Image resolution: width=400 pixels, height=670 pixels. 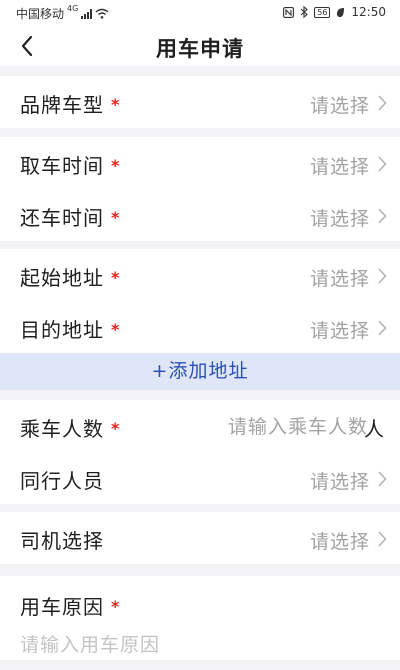 What do you see at coordinates (200, 275) in the screenshot?
I see `start-address-row: 起始地址 * 请选择` at bounding box center [200, 275].